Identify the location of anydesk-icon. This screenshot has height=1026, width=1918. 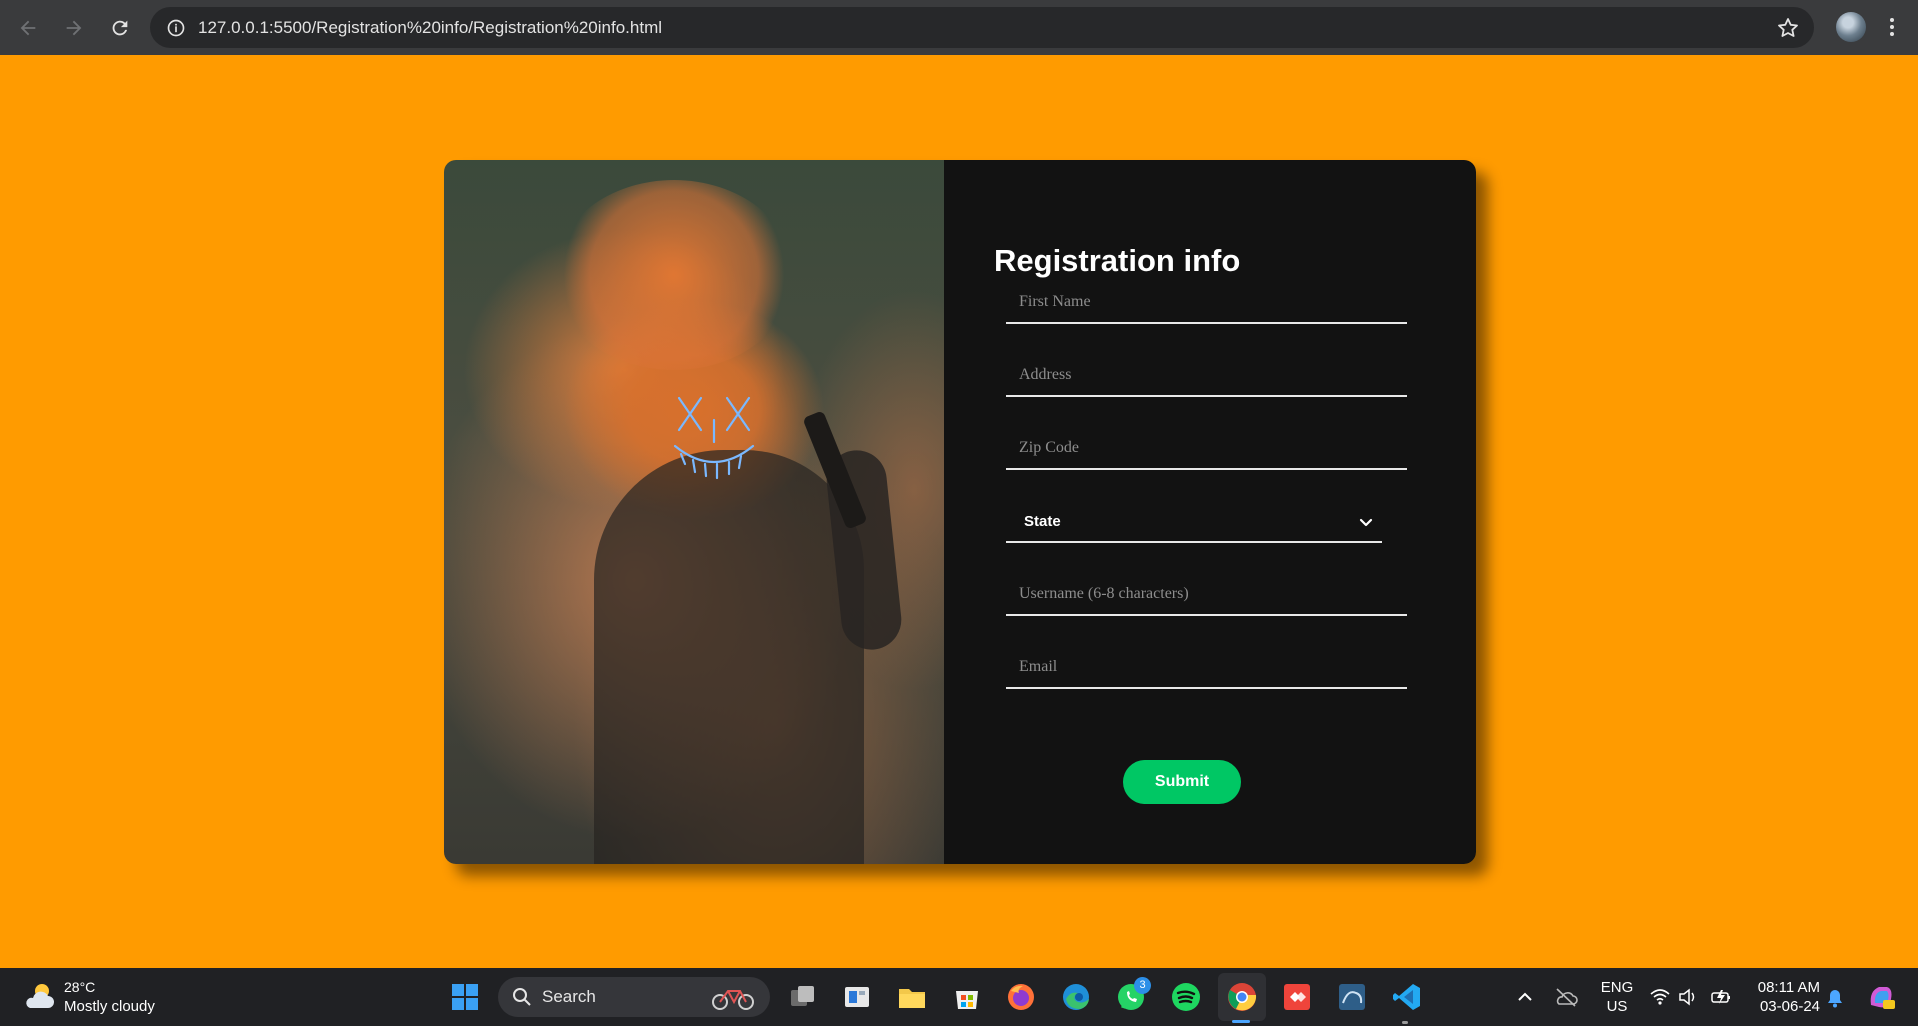
(1297, 997).